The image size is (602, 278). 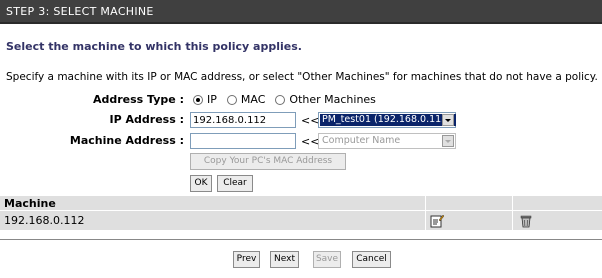 I want to click on machine-copy-arrow: <<, so click(x=310, y=141).